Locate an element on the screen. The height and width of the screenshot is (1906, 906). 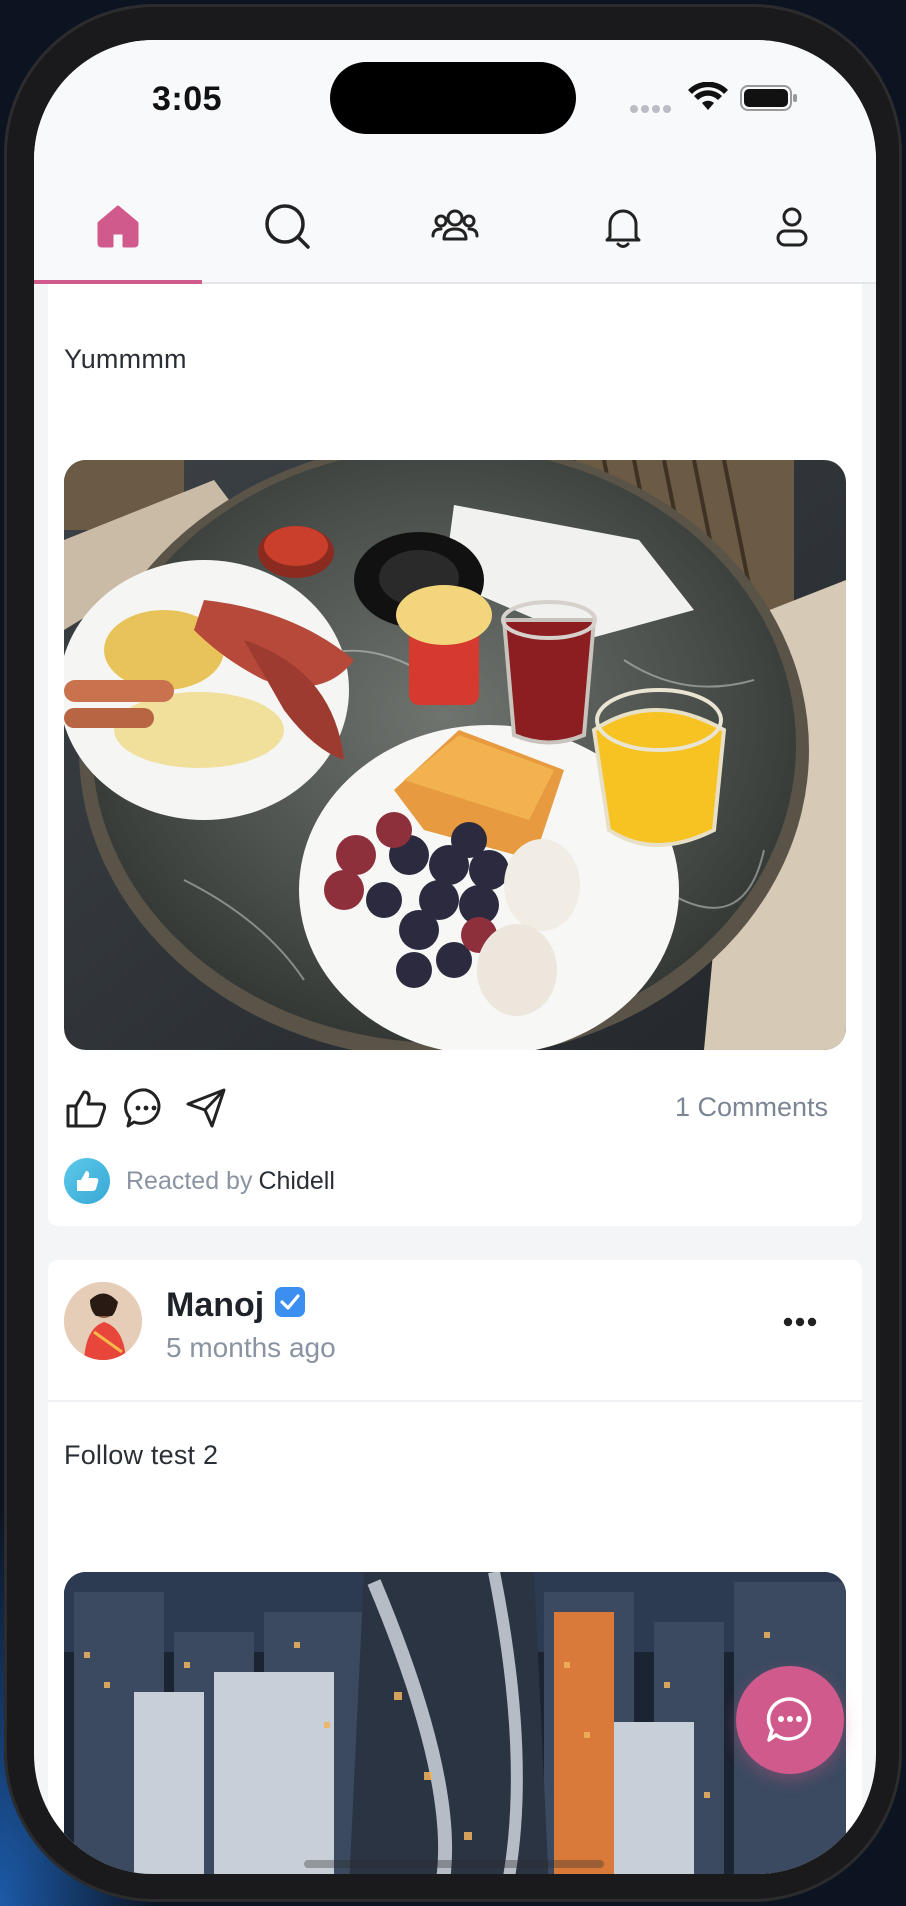
chat-fab-button is located at coordinates (790, 1720).